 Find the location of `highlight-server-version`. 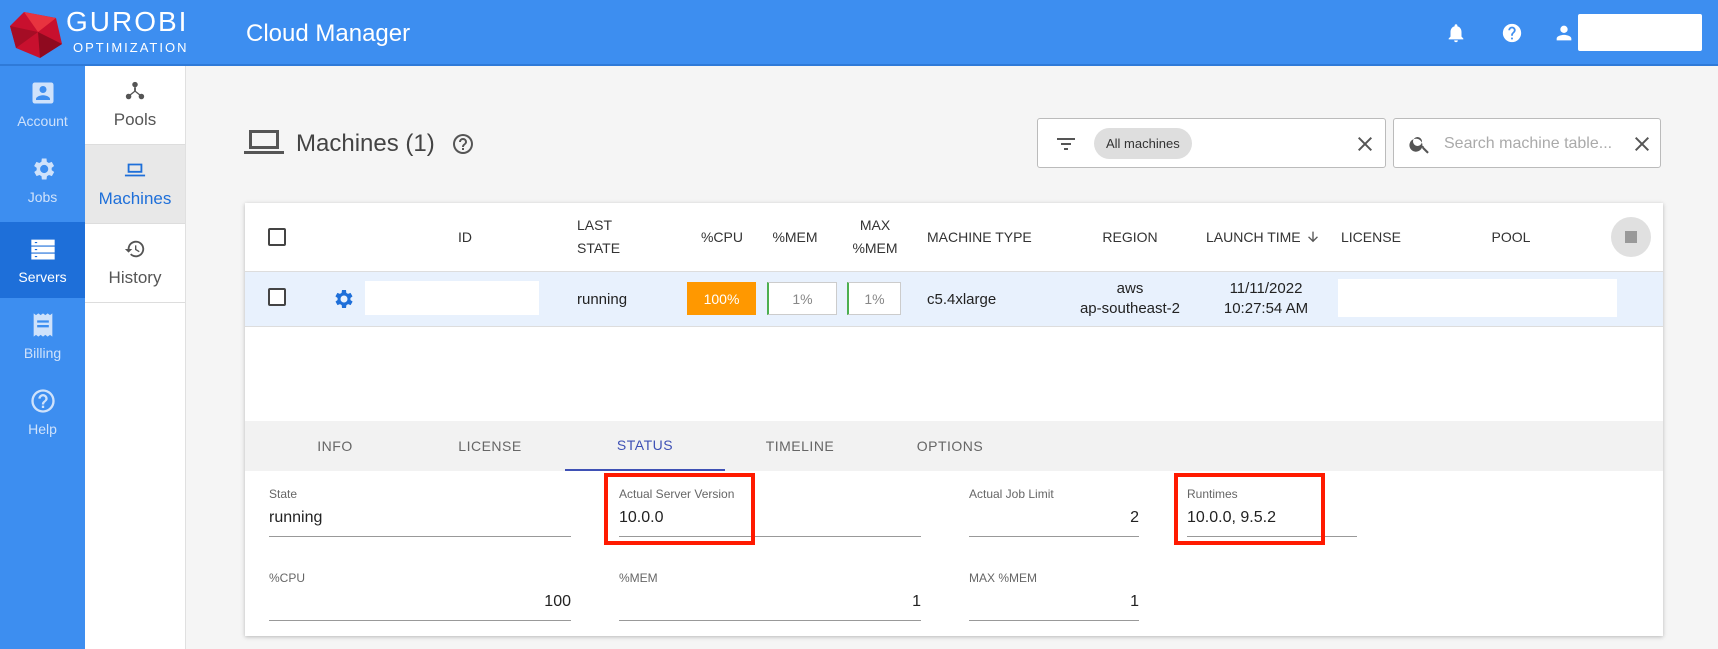

highlight-server-version is located at coordinates (679, 509).